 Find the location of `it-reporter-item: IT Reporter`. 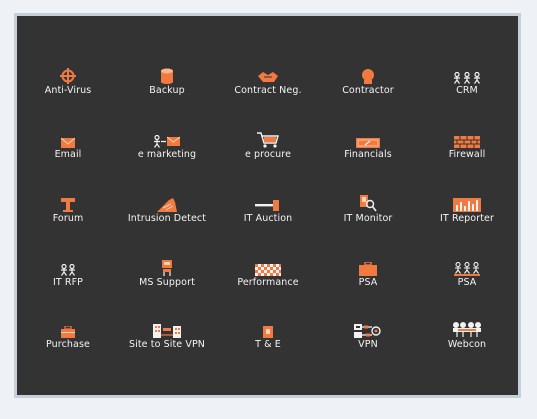

it-reporter-item: IT Reporter is located at coordinates (467, 212).